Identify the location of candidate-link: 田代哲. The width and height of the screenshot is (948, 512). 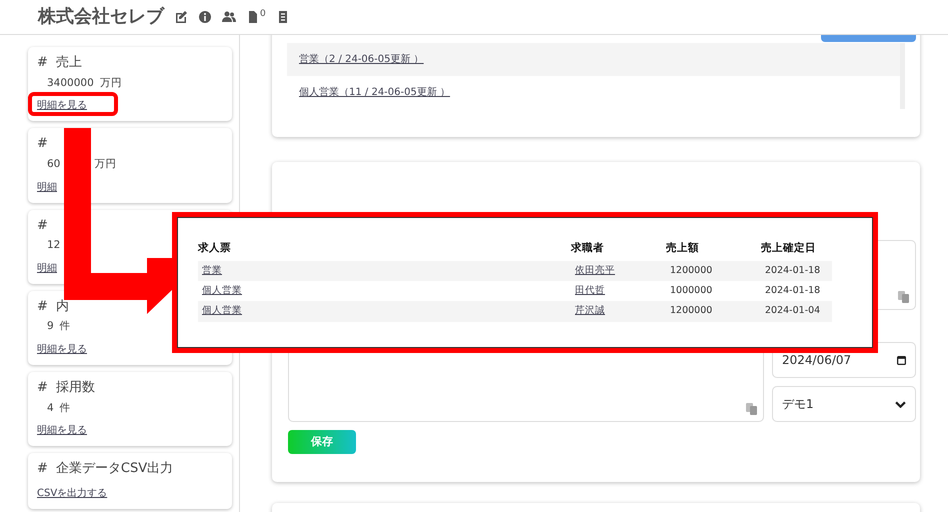
(590, 290).